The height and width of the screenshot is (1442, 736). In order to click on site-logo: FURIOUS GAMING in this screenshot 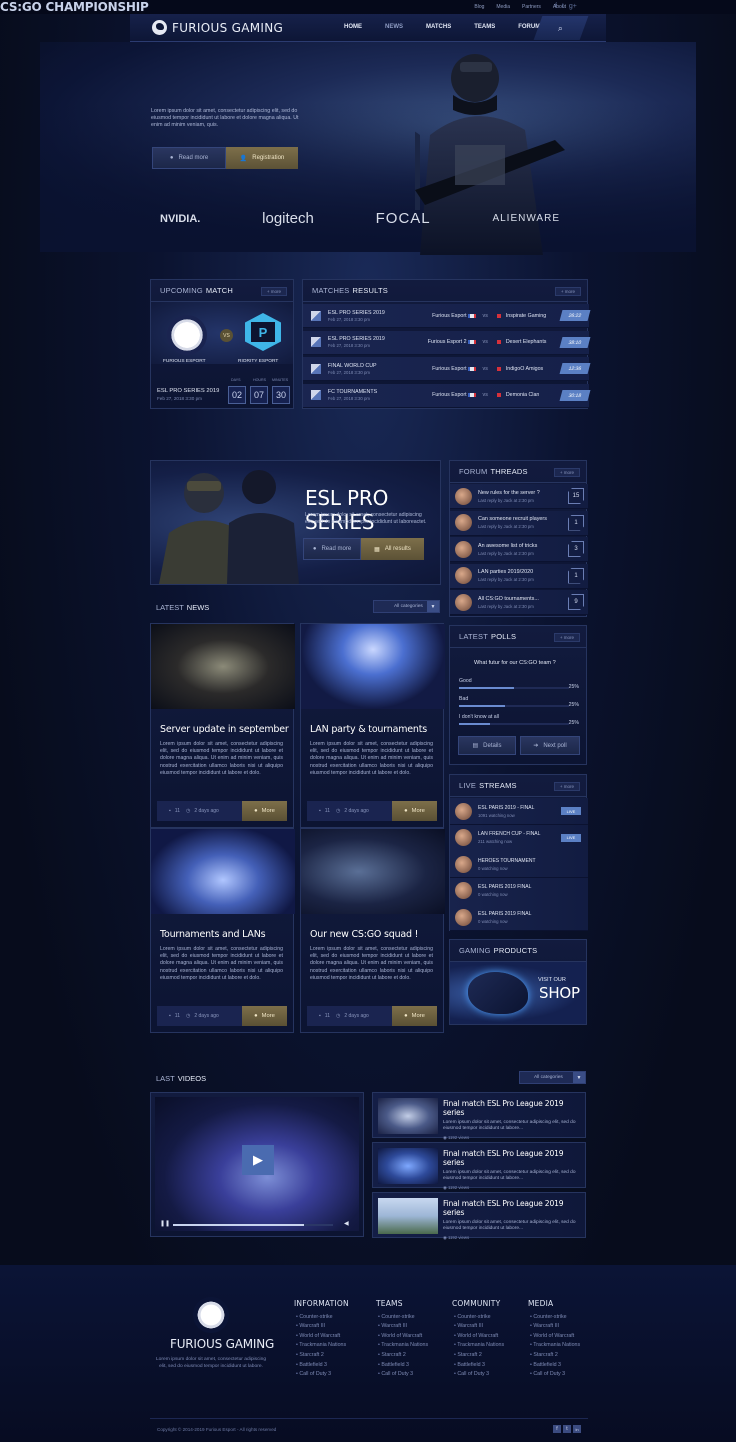, I will do `click(217, 27)`.